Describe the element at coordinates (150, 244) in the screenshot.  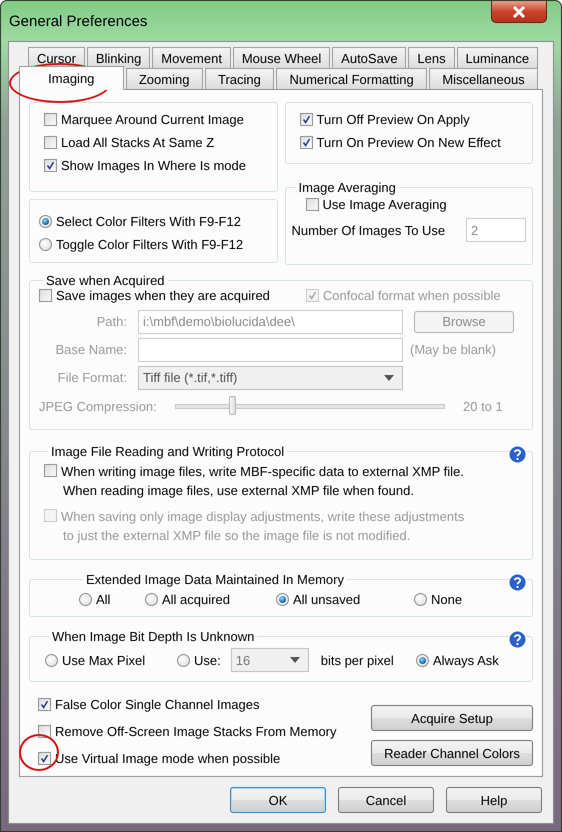
I see `radio-label: Toggle Color Filters With F9-F12` at that location.